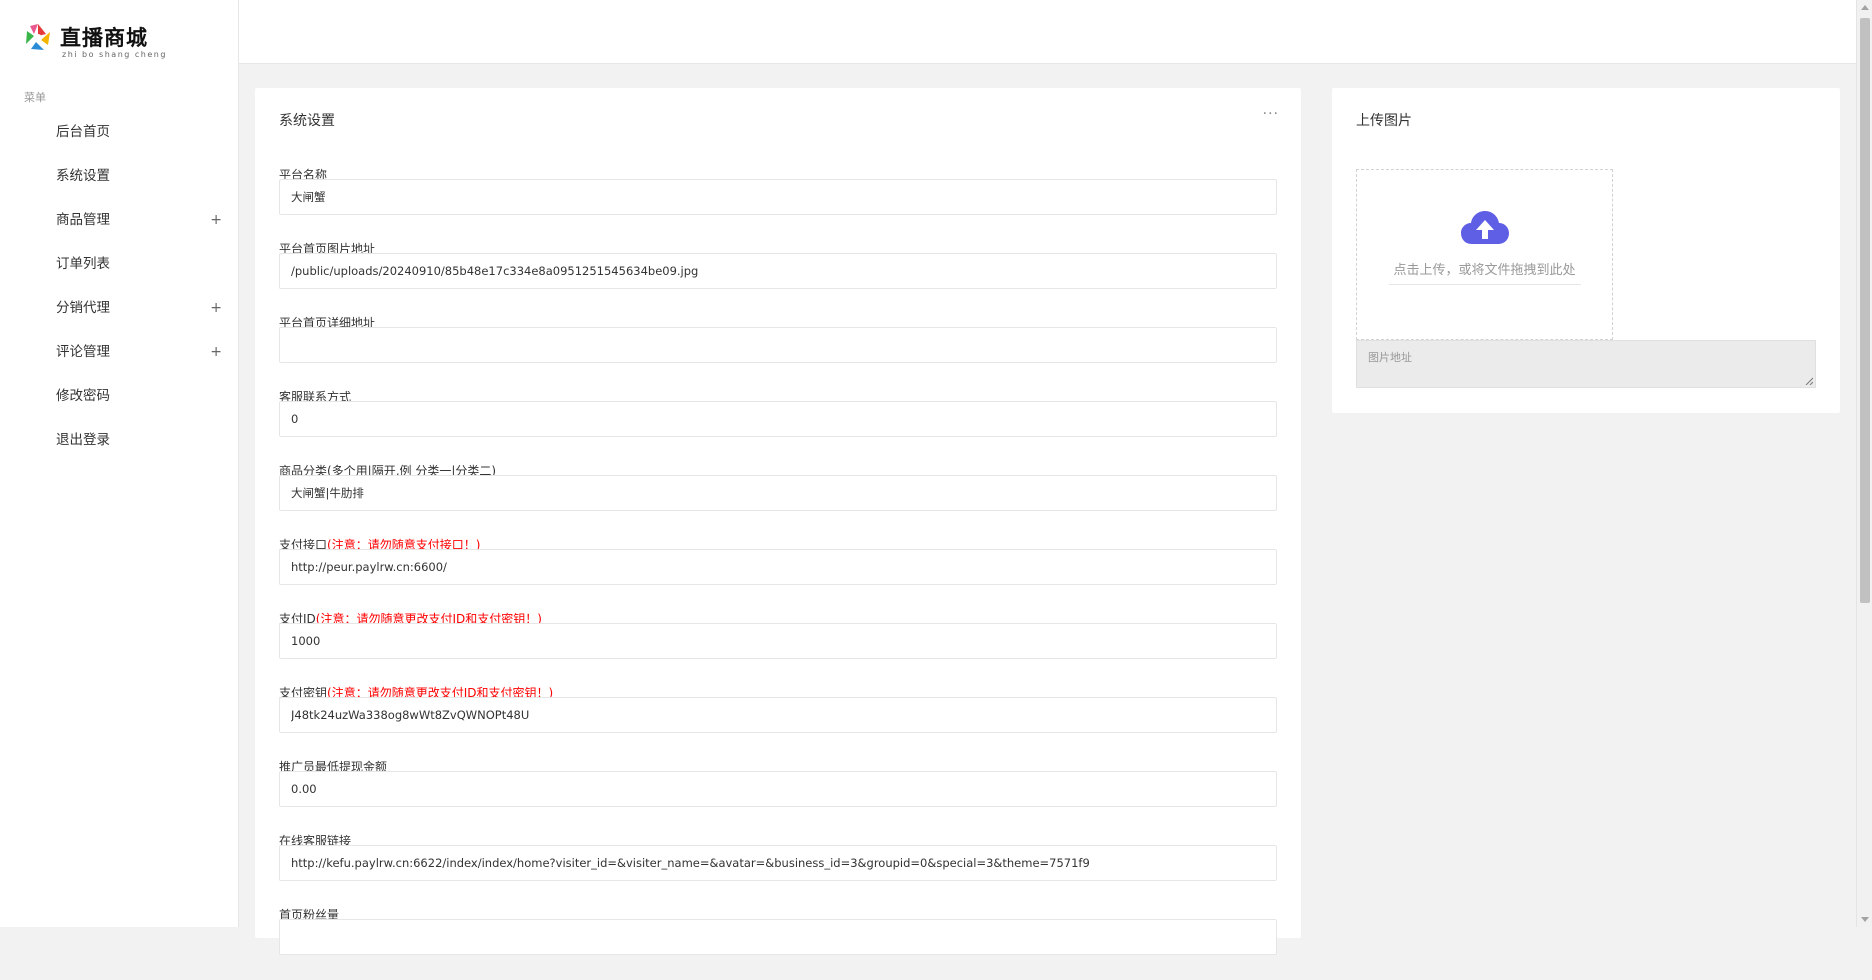 Image resolution: width=1872 pixels, height=980 pixels. Describe the element at coordinates (83, 176) in the screenshot. I see `sidebar-item-label: 系统设置` at that location.